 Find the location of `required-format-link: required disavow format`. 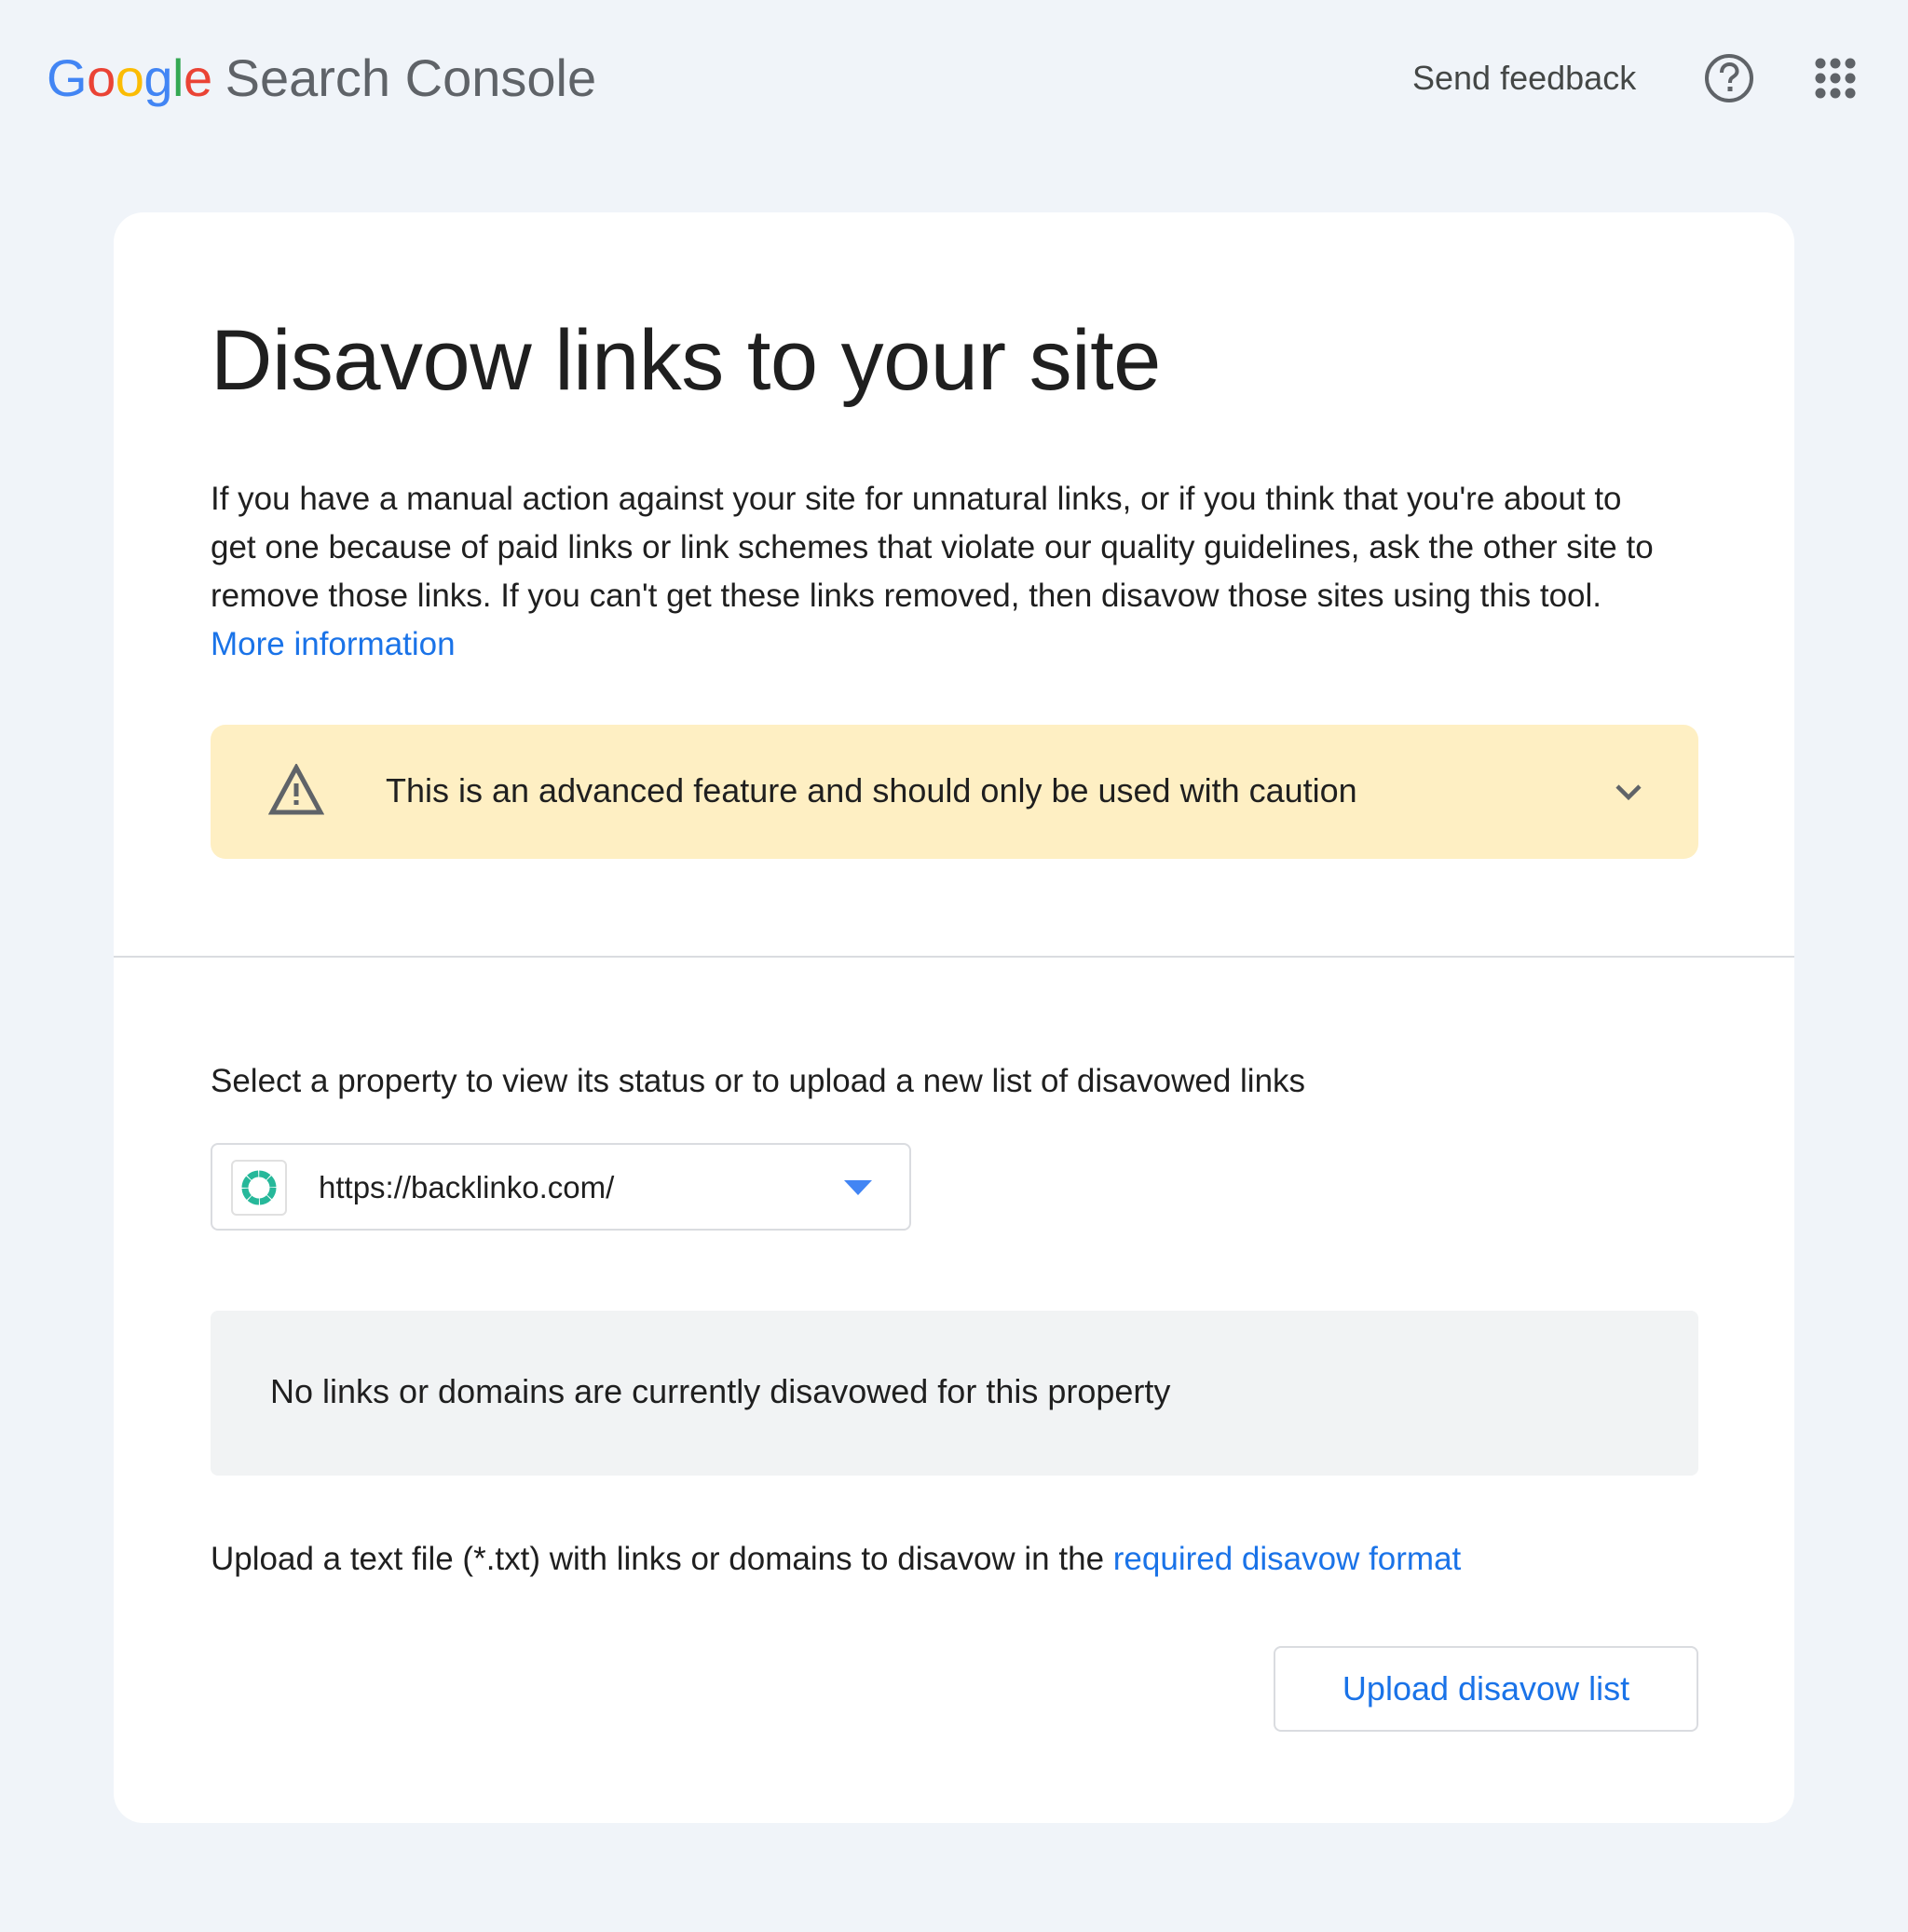

required-format-link: required disavow format is located at coordinates (1287, 1559).